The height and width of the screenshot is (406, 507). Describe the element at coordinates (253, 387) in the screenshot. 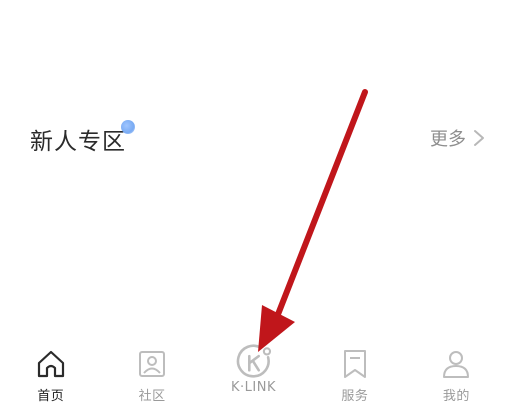

I see `tab-klink-label: K·LINK` at that location.